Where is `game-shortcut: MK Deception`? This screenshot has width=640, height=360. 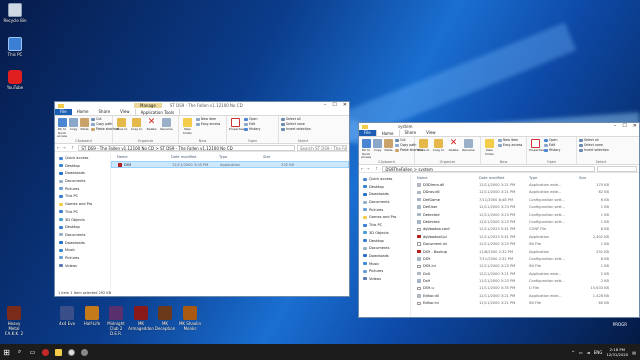 game-shortcut: MK Deception is located at coordinates (165, 318).